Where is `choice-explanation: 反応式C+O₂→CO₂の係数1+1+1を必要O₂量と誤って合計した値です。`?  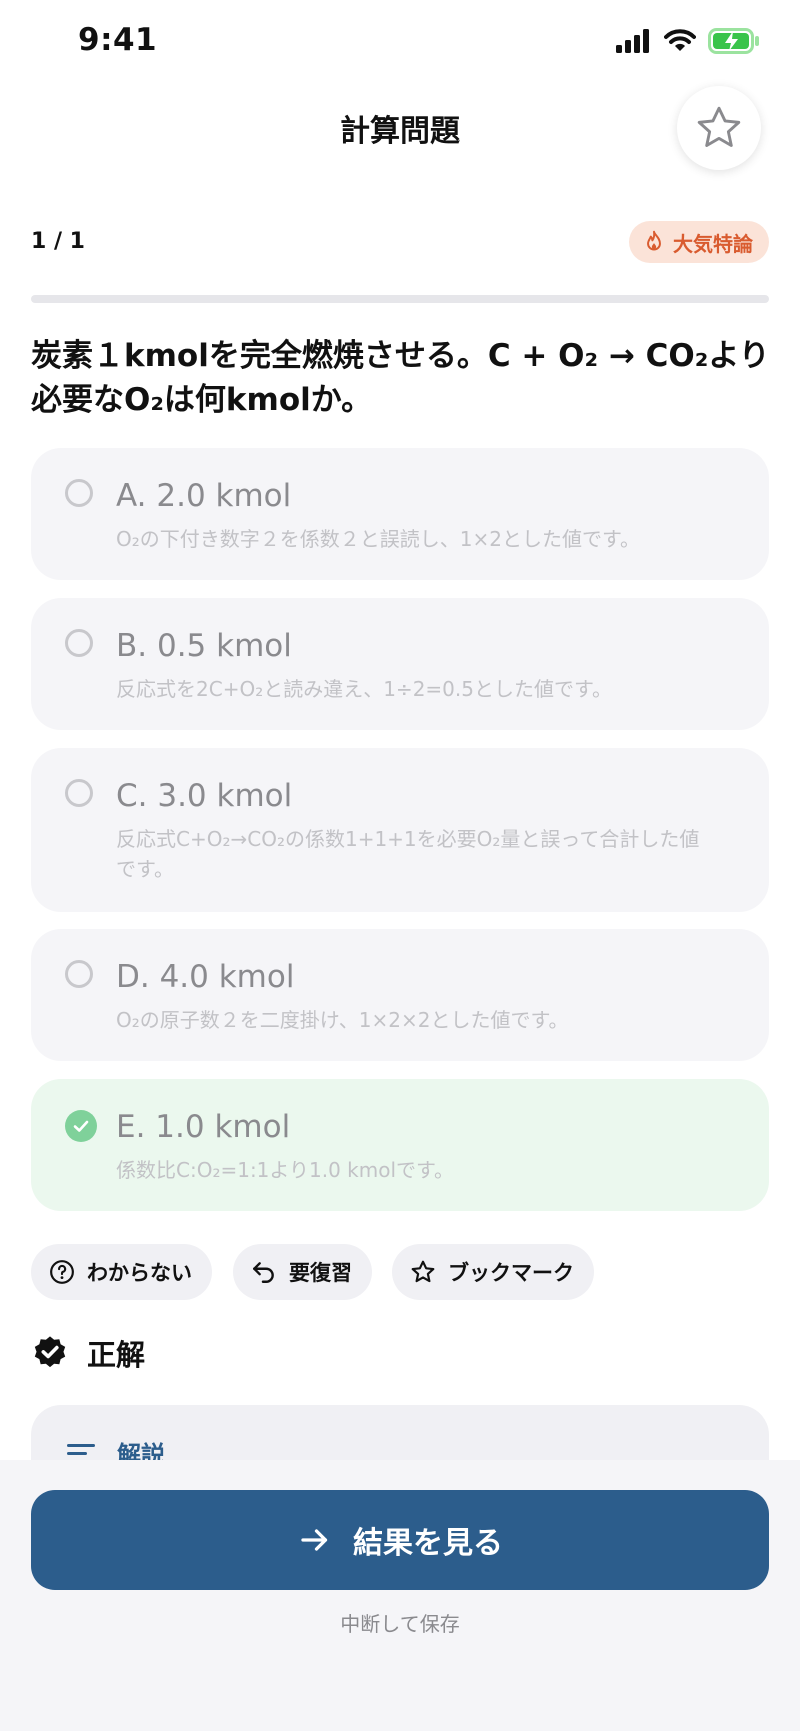 choice-explanation: 反応式C+O₂→CO₂の係数1+1+1を必要O₂量と誤って合計した値です。 is located at coordinates (408, 854).